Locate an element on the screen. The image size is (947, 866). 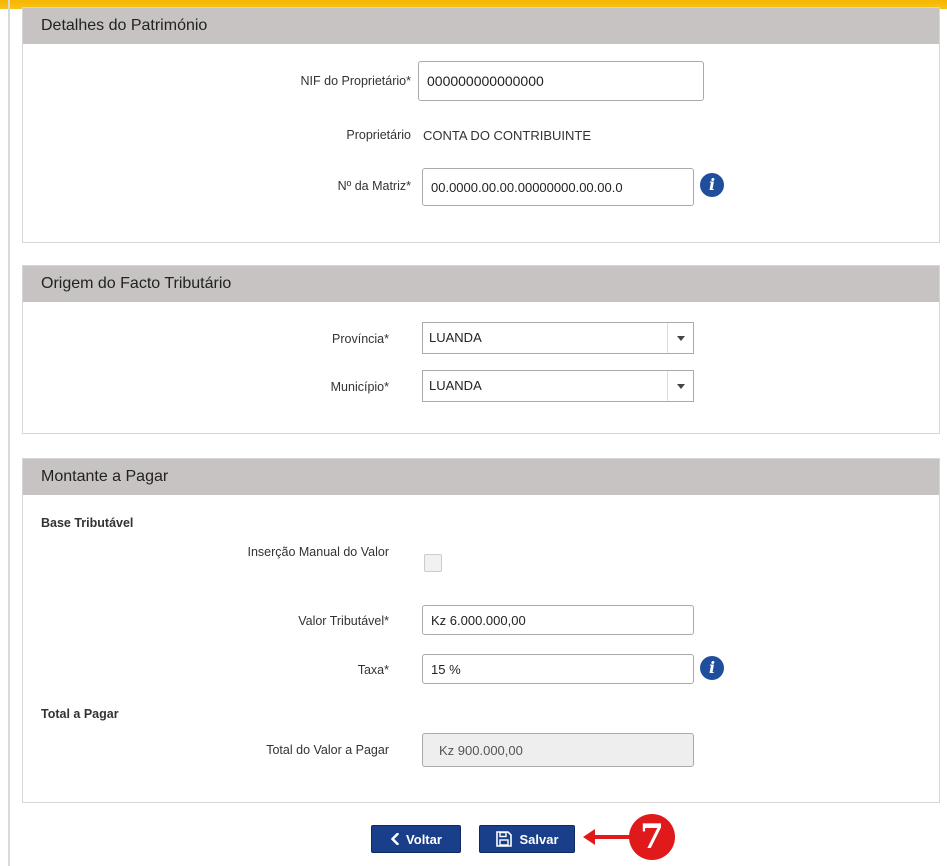
nif-input is located at coordinates (561, 81).